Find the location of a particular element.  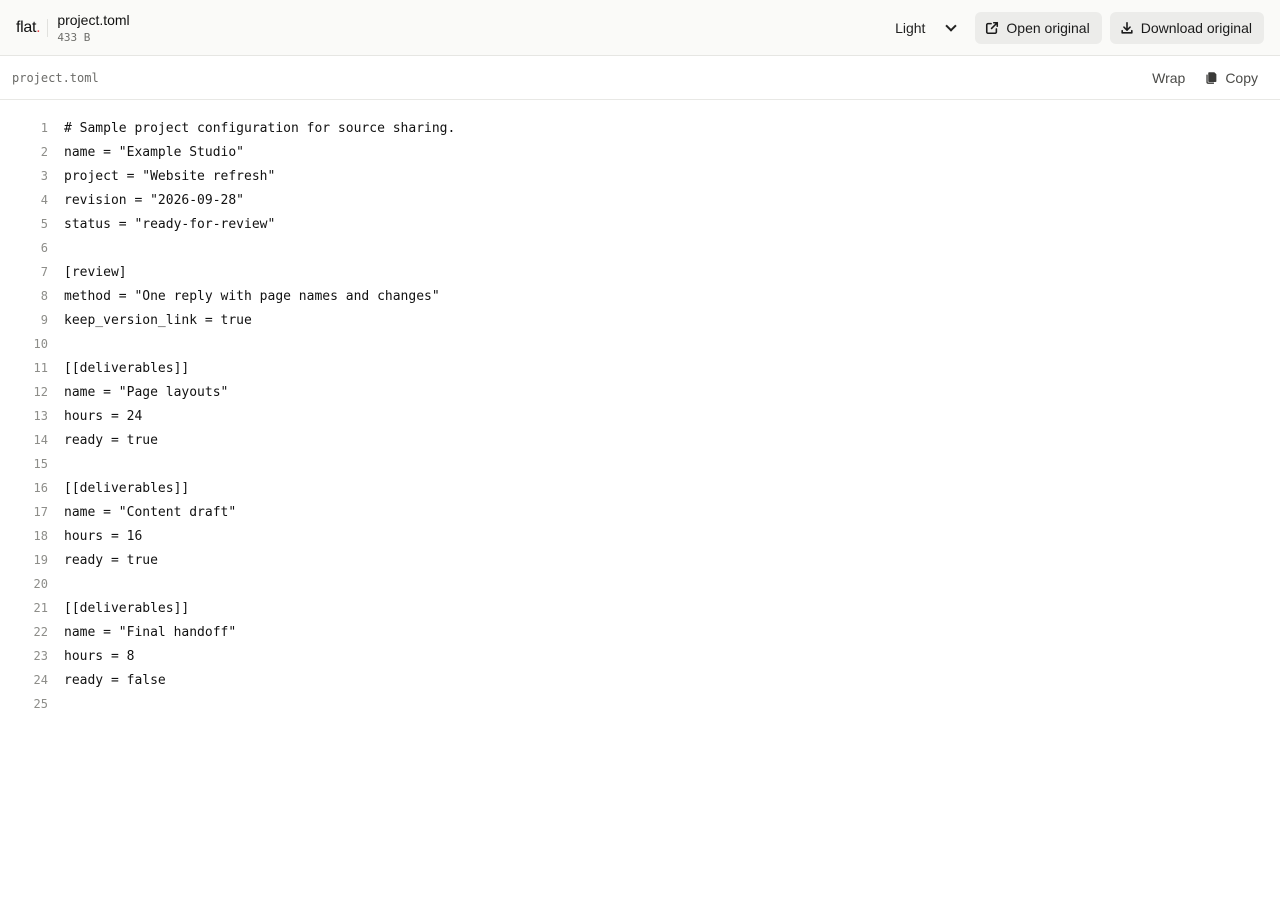

line-content: name = "Final handoff" is located at coordinates (150, 632).